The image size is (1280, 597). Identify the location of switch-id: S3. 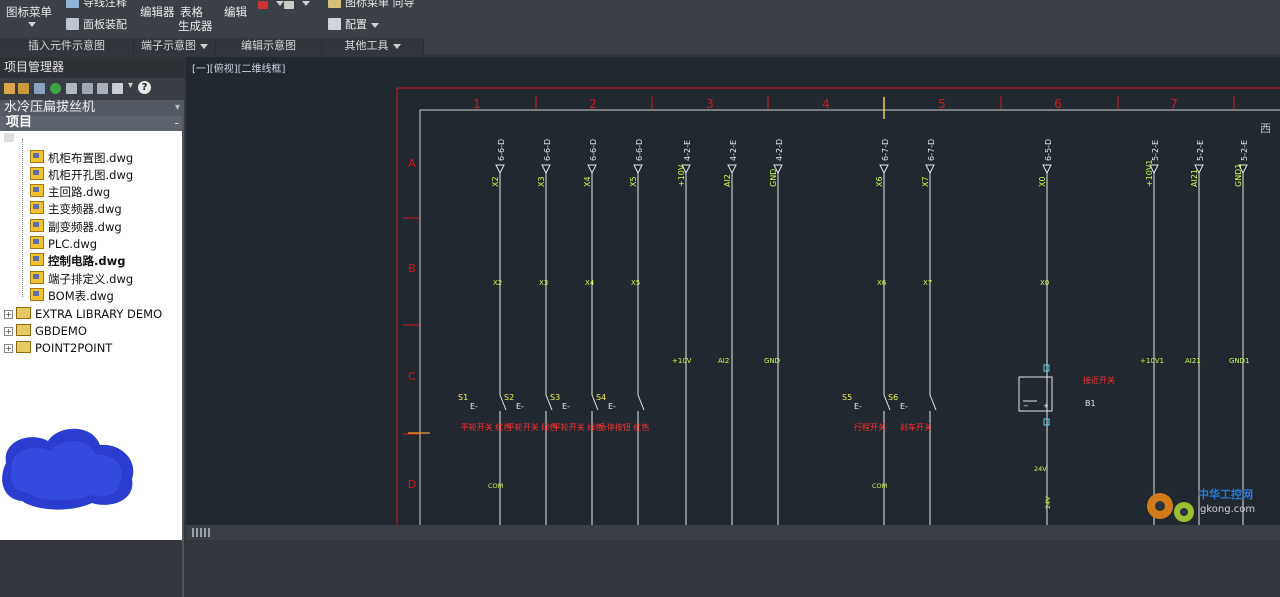
(555, 397).